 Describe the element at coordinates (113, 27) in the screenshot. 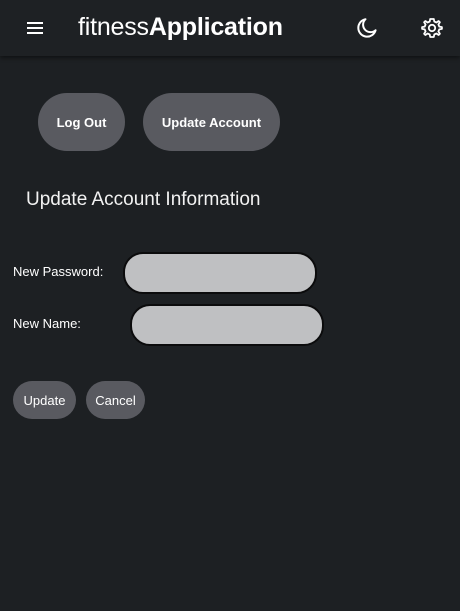

I see `app-title-light: fitness` at that location.